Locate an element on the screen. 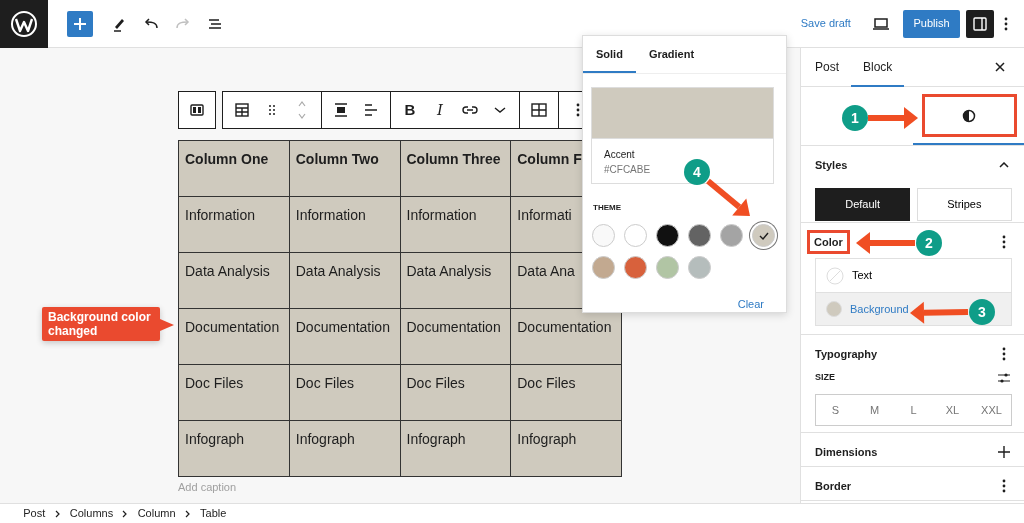 Image resolution: width=1024 pixels, height=523 pixels. style-option: Default is located at coordinates (863, 204).